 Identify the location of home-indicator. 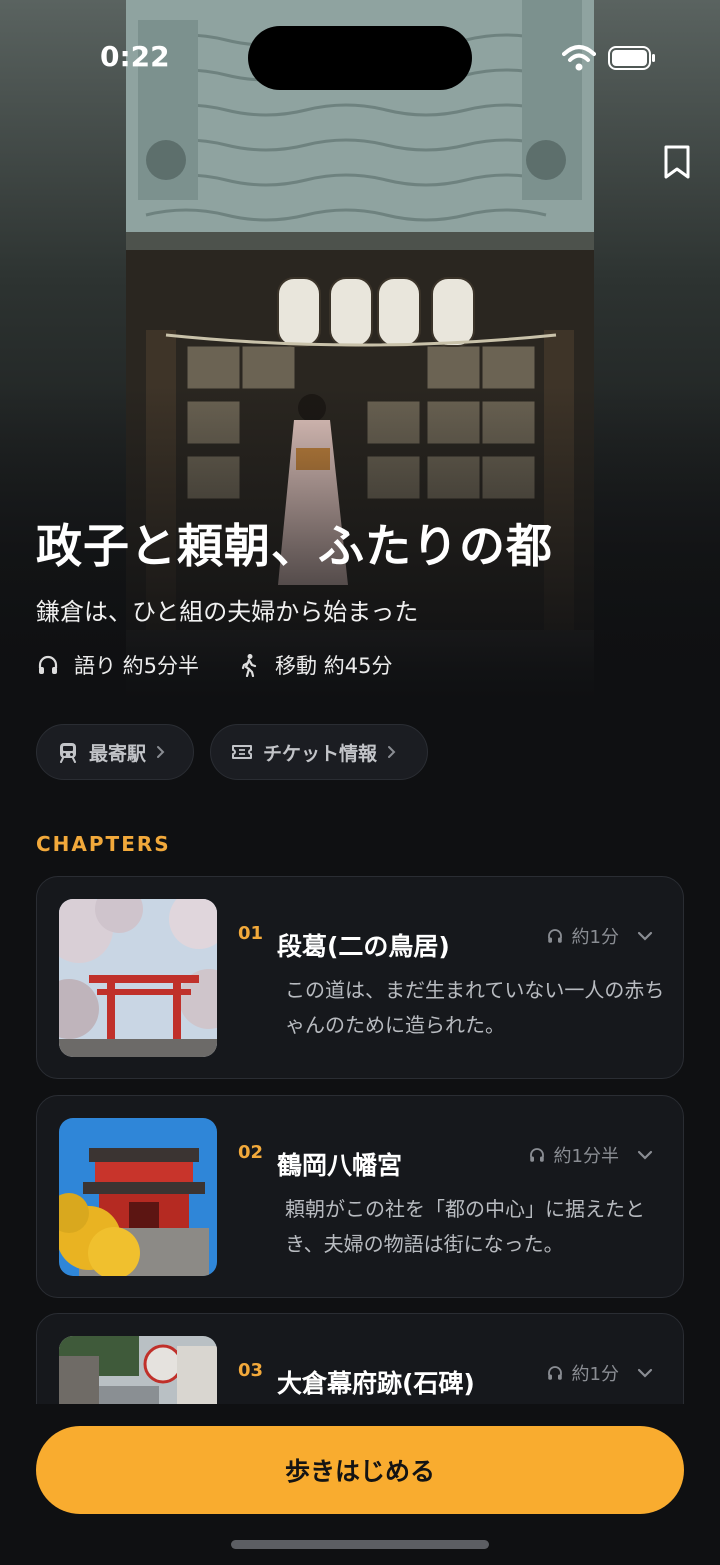
(360, 1544).